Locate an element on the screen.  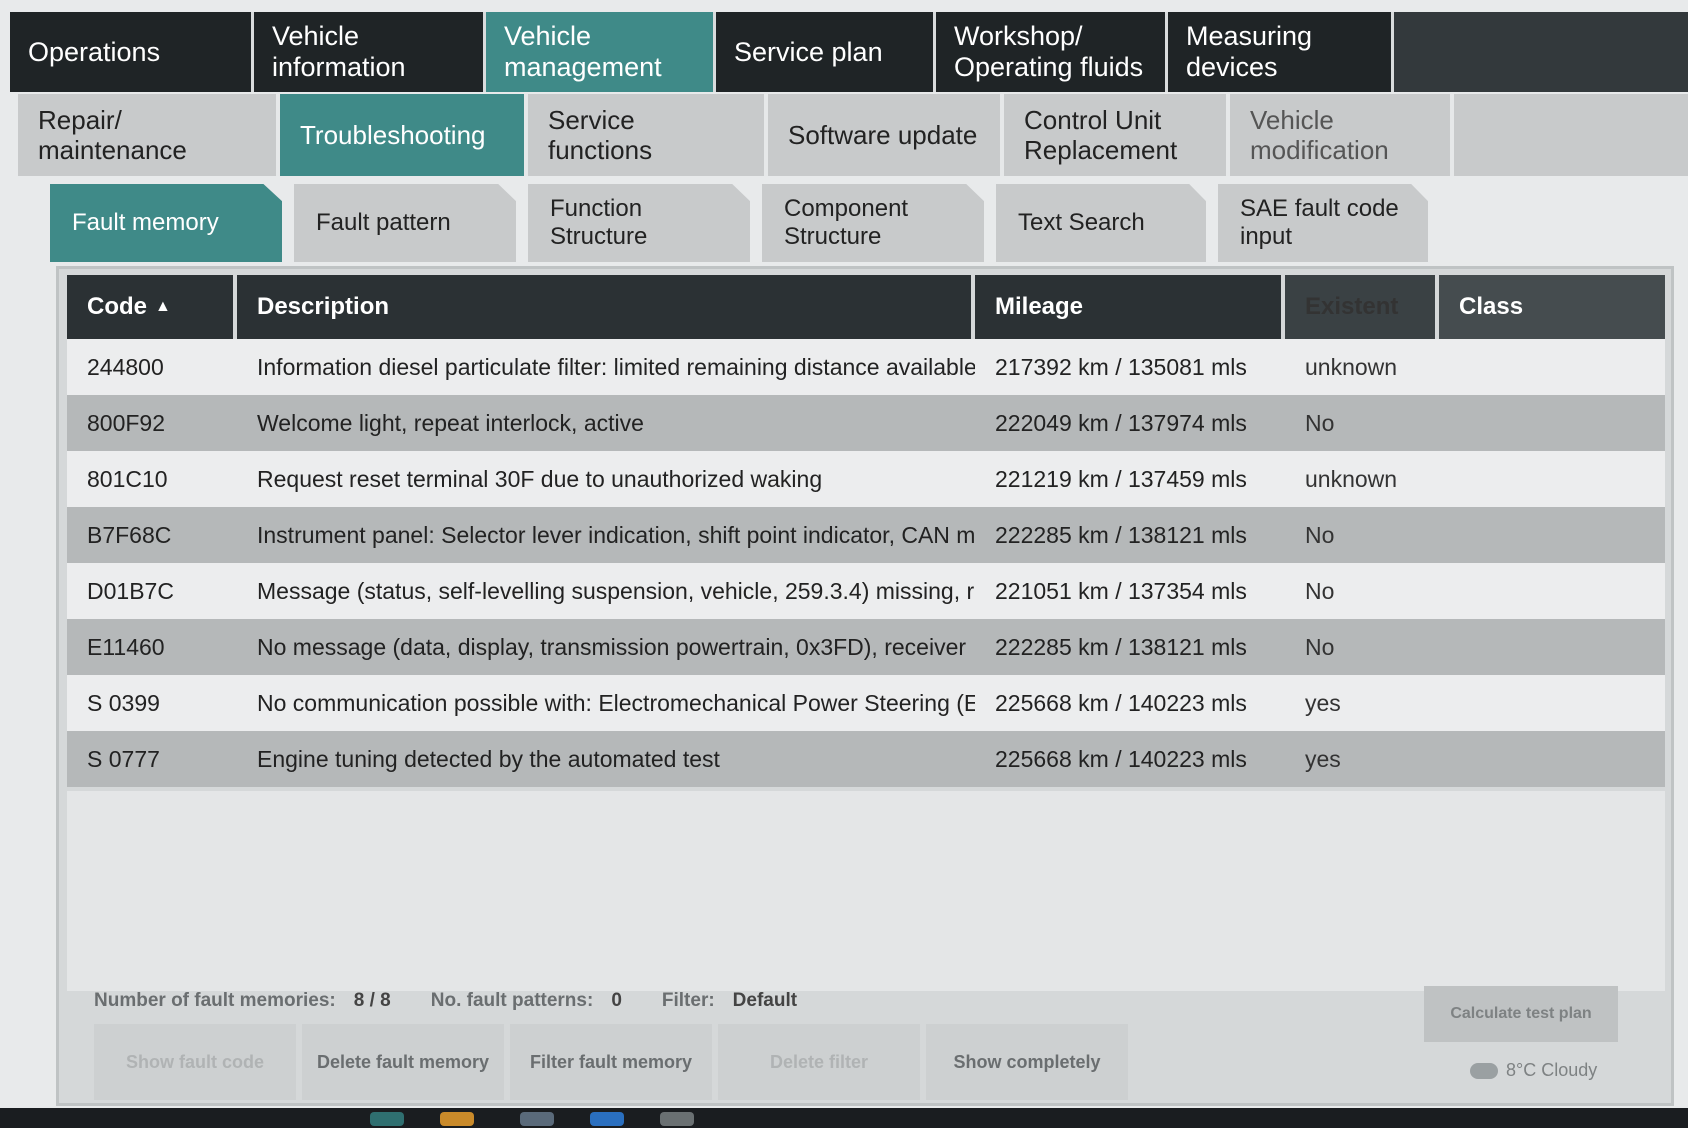
cell-description: Welcome light, repeat interlock, active is located at coordinates (450, 422).